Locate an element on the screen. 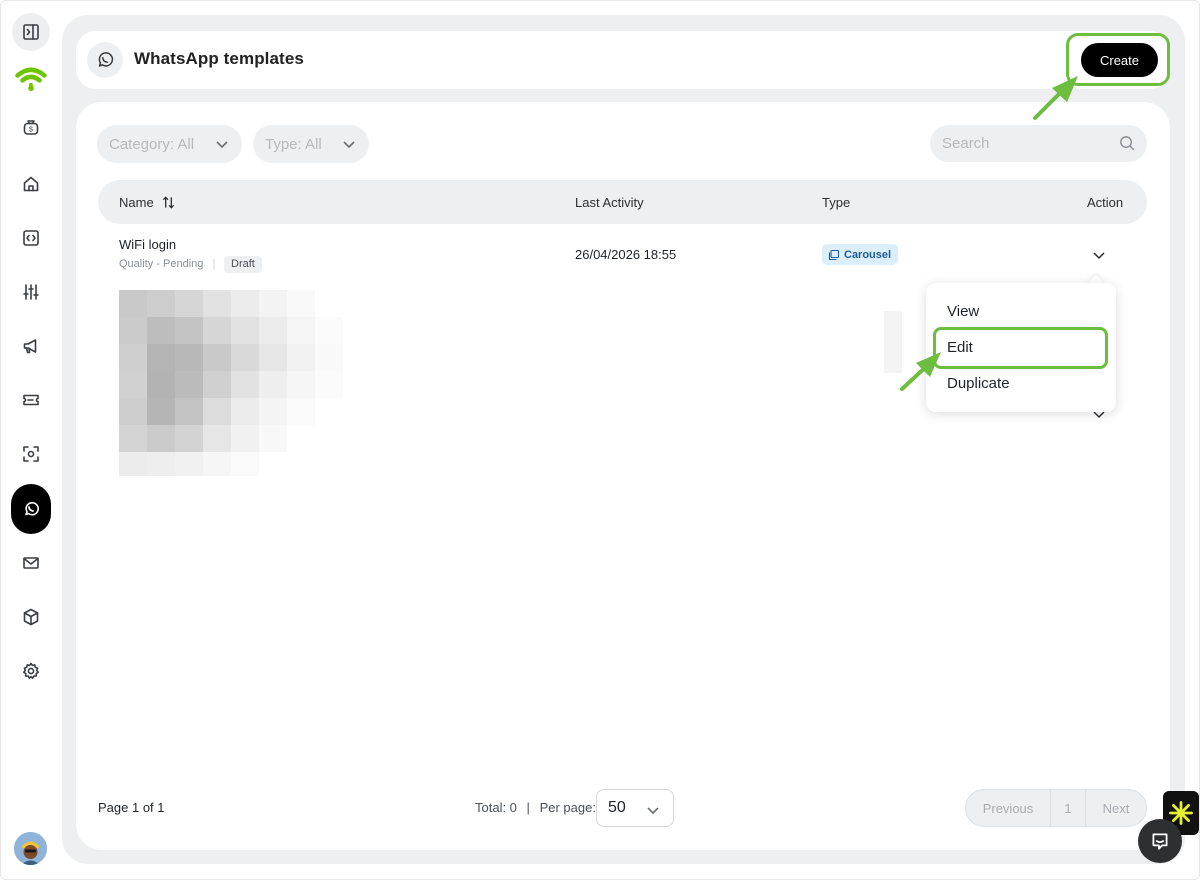  edit-highlight is located at coordinates (1020, 348).